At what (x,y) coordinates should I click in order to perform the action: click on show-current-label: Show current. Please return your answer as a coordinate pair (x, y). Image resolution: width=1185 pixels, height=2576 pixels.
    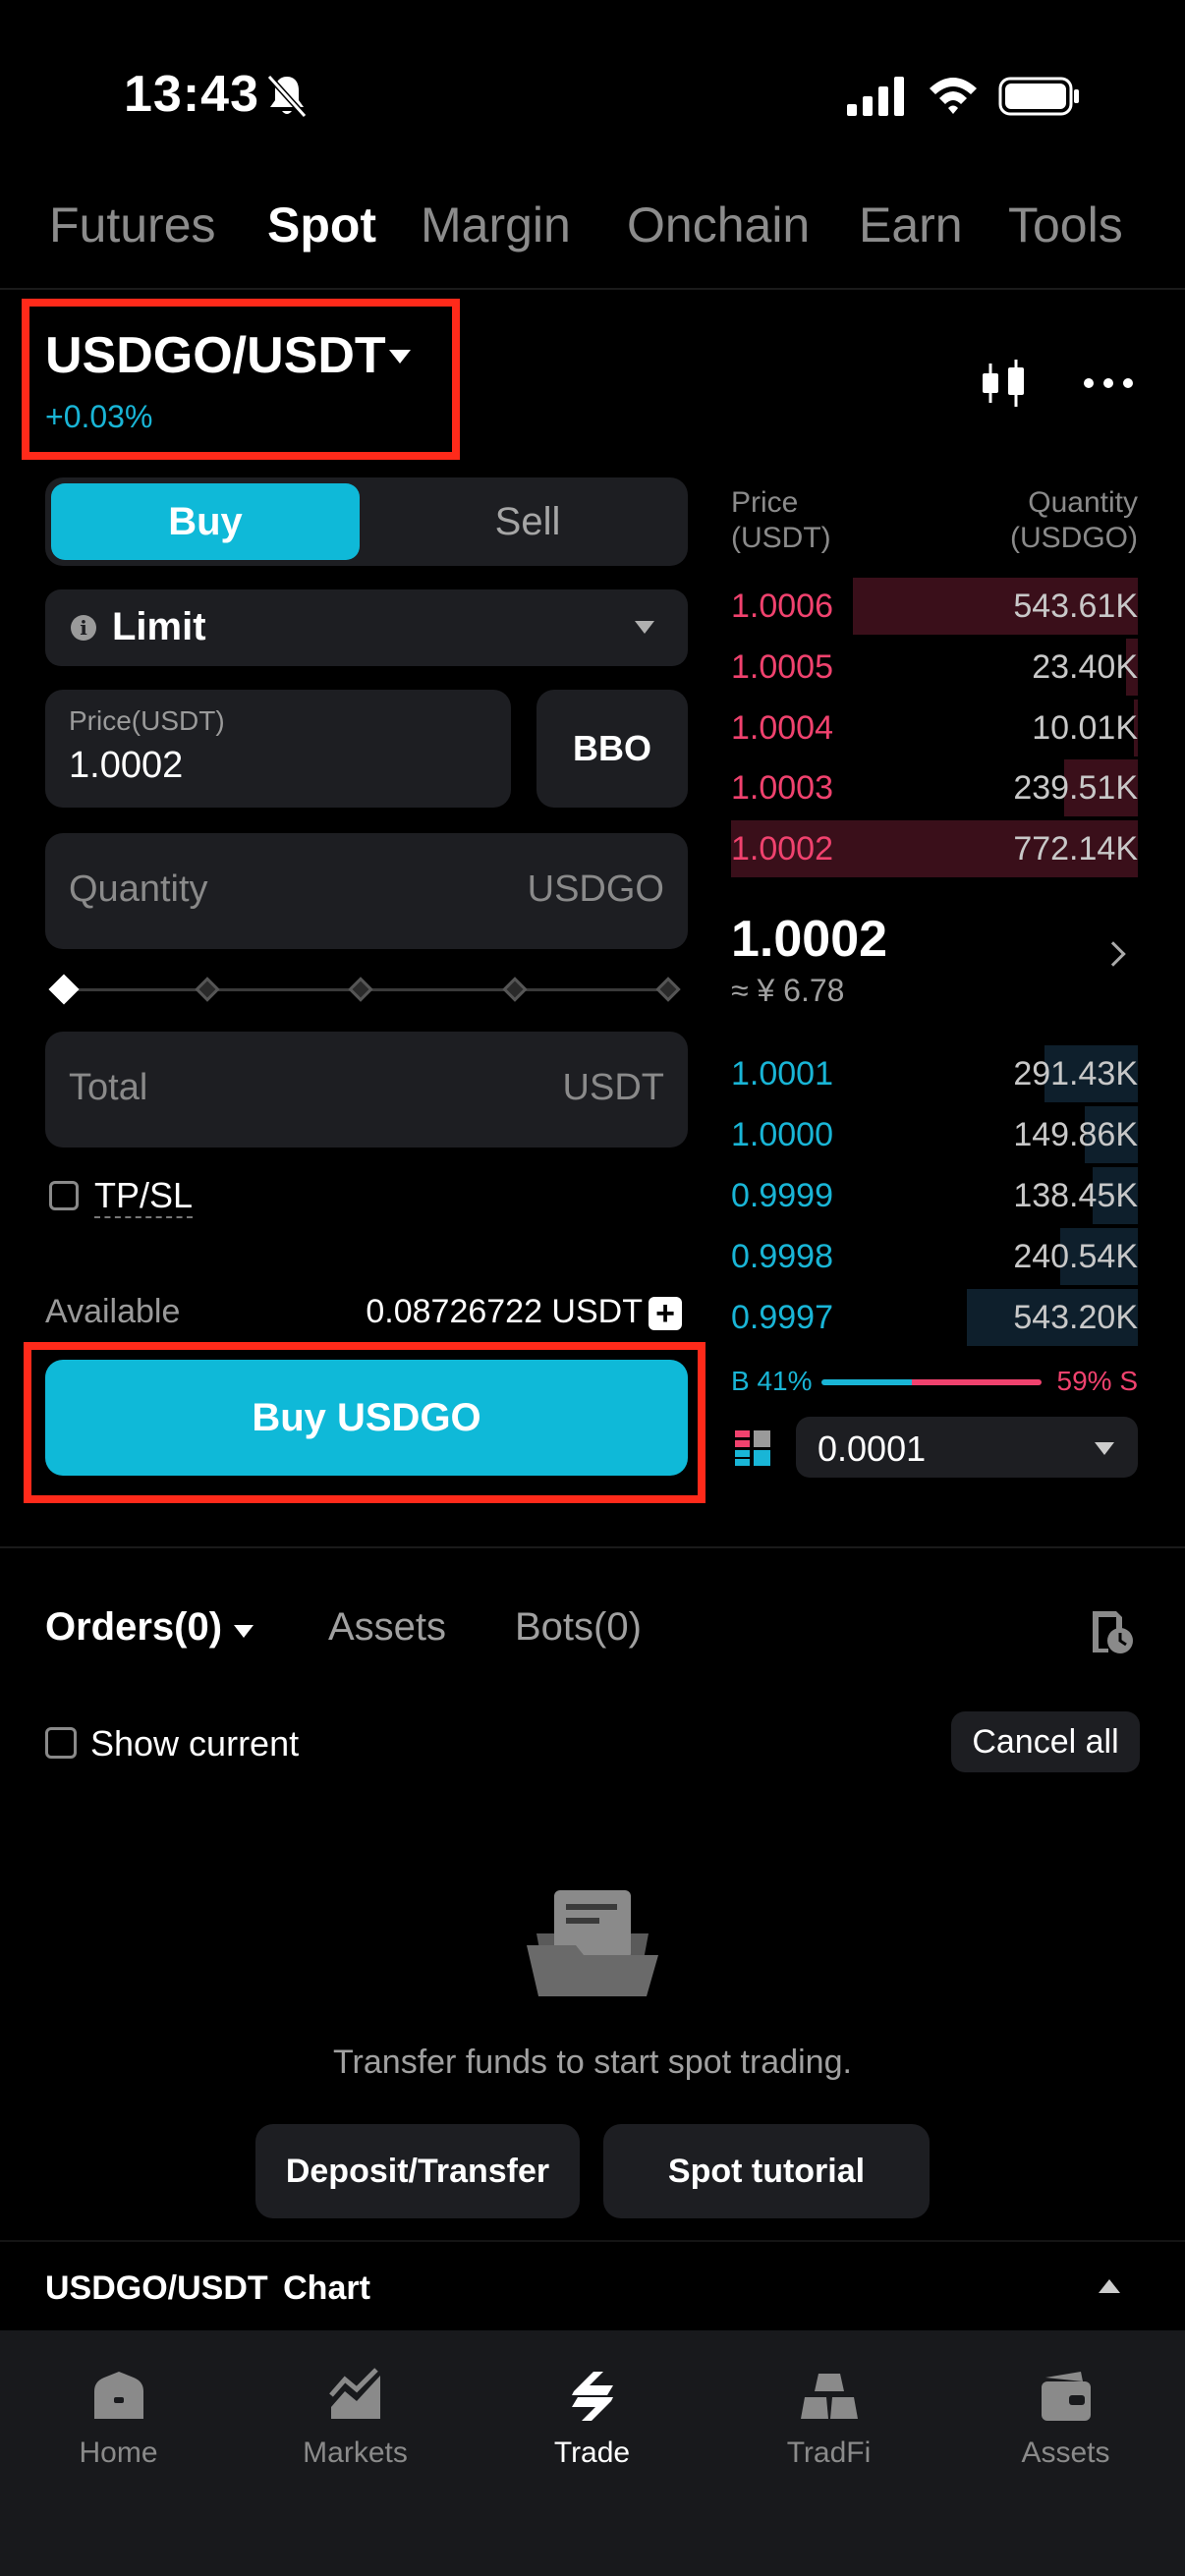
    Looking at the image, I should click on (195, 1743).